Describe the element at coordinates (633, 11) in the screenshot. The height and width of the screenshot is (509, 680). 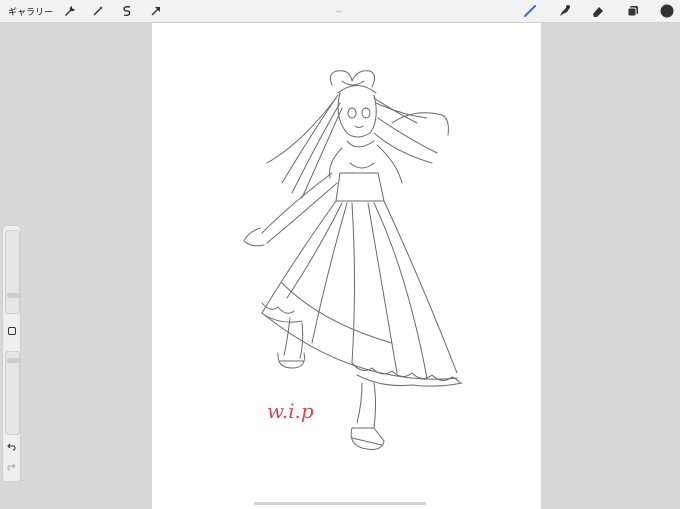
I see `layers-icon` at that location.